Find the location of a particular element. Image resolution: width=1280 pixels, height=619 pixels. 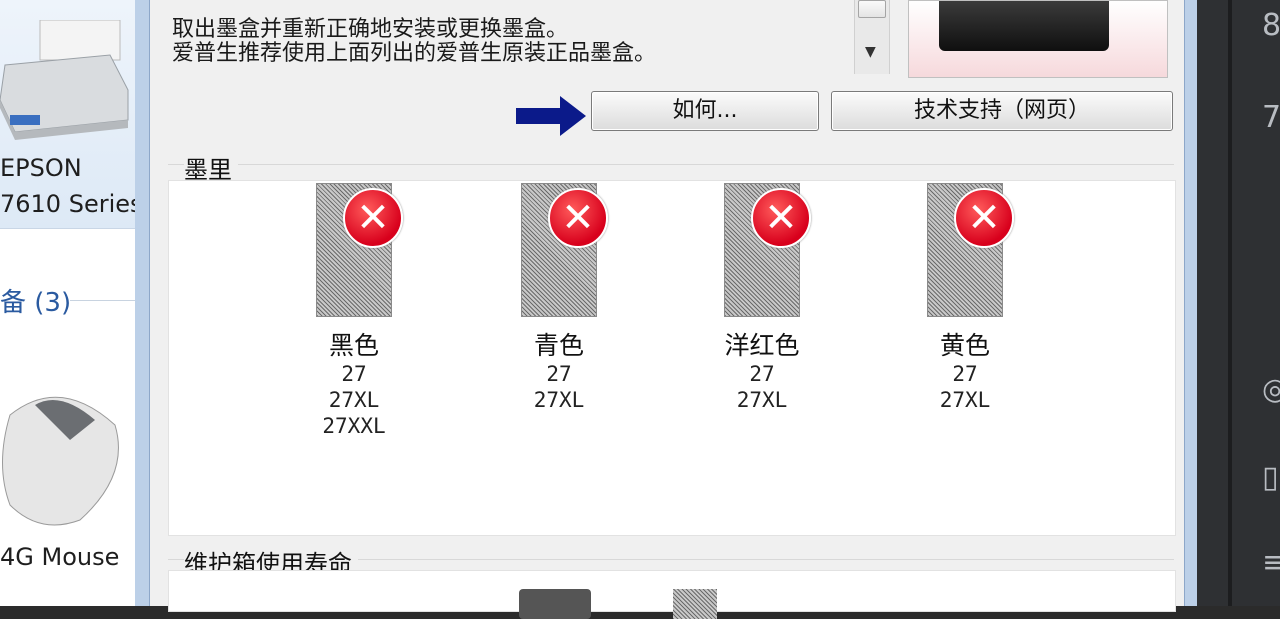

section-divider is located at coordinates (102, 300).